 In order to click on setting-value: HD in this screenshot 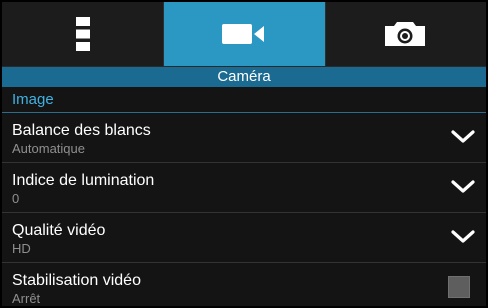, I will do `click(21, 248)`.